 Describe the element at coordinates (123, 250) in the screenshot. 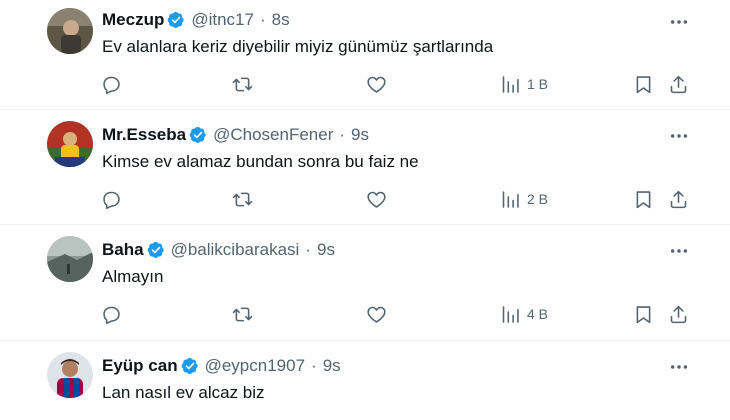

I see `display-name: Baha` at that location.